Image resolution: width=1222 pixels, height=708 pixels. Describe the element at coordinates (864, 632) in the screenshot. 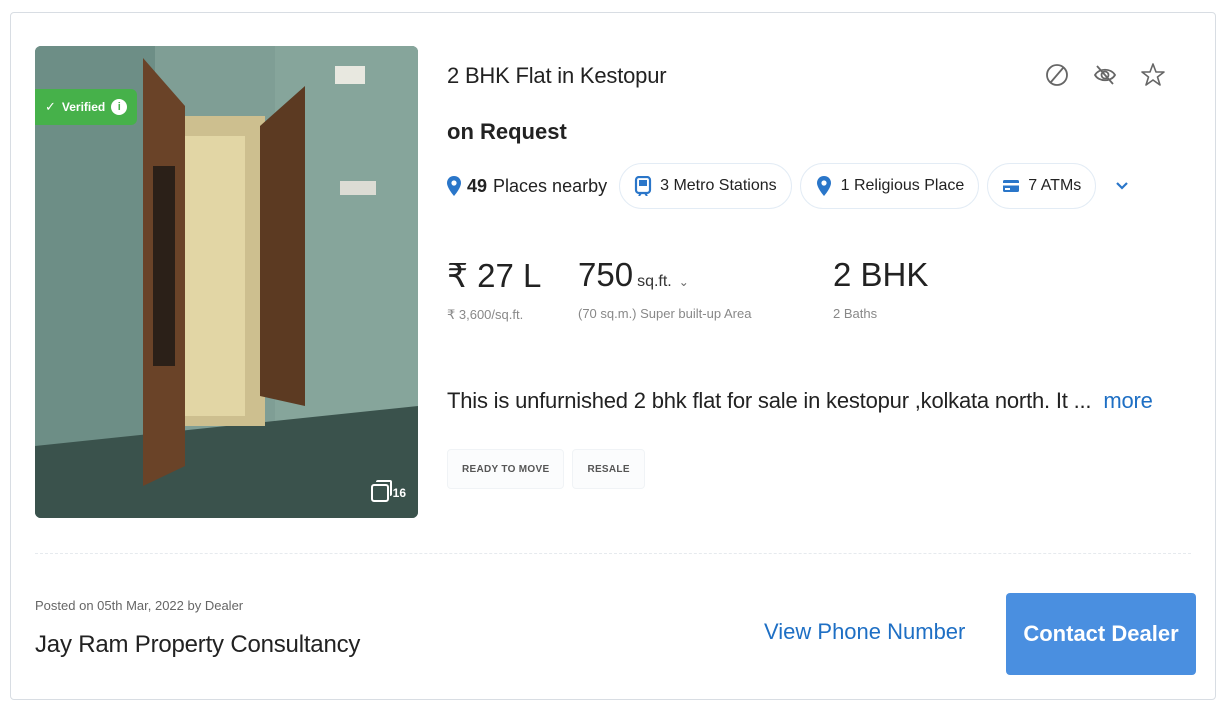

I see `view-phone-link: View Phone Number` at that location.